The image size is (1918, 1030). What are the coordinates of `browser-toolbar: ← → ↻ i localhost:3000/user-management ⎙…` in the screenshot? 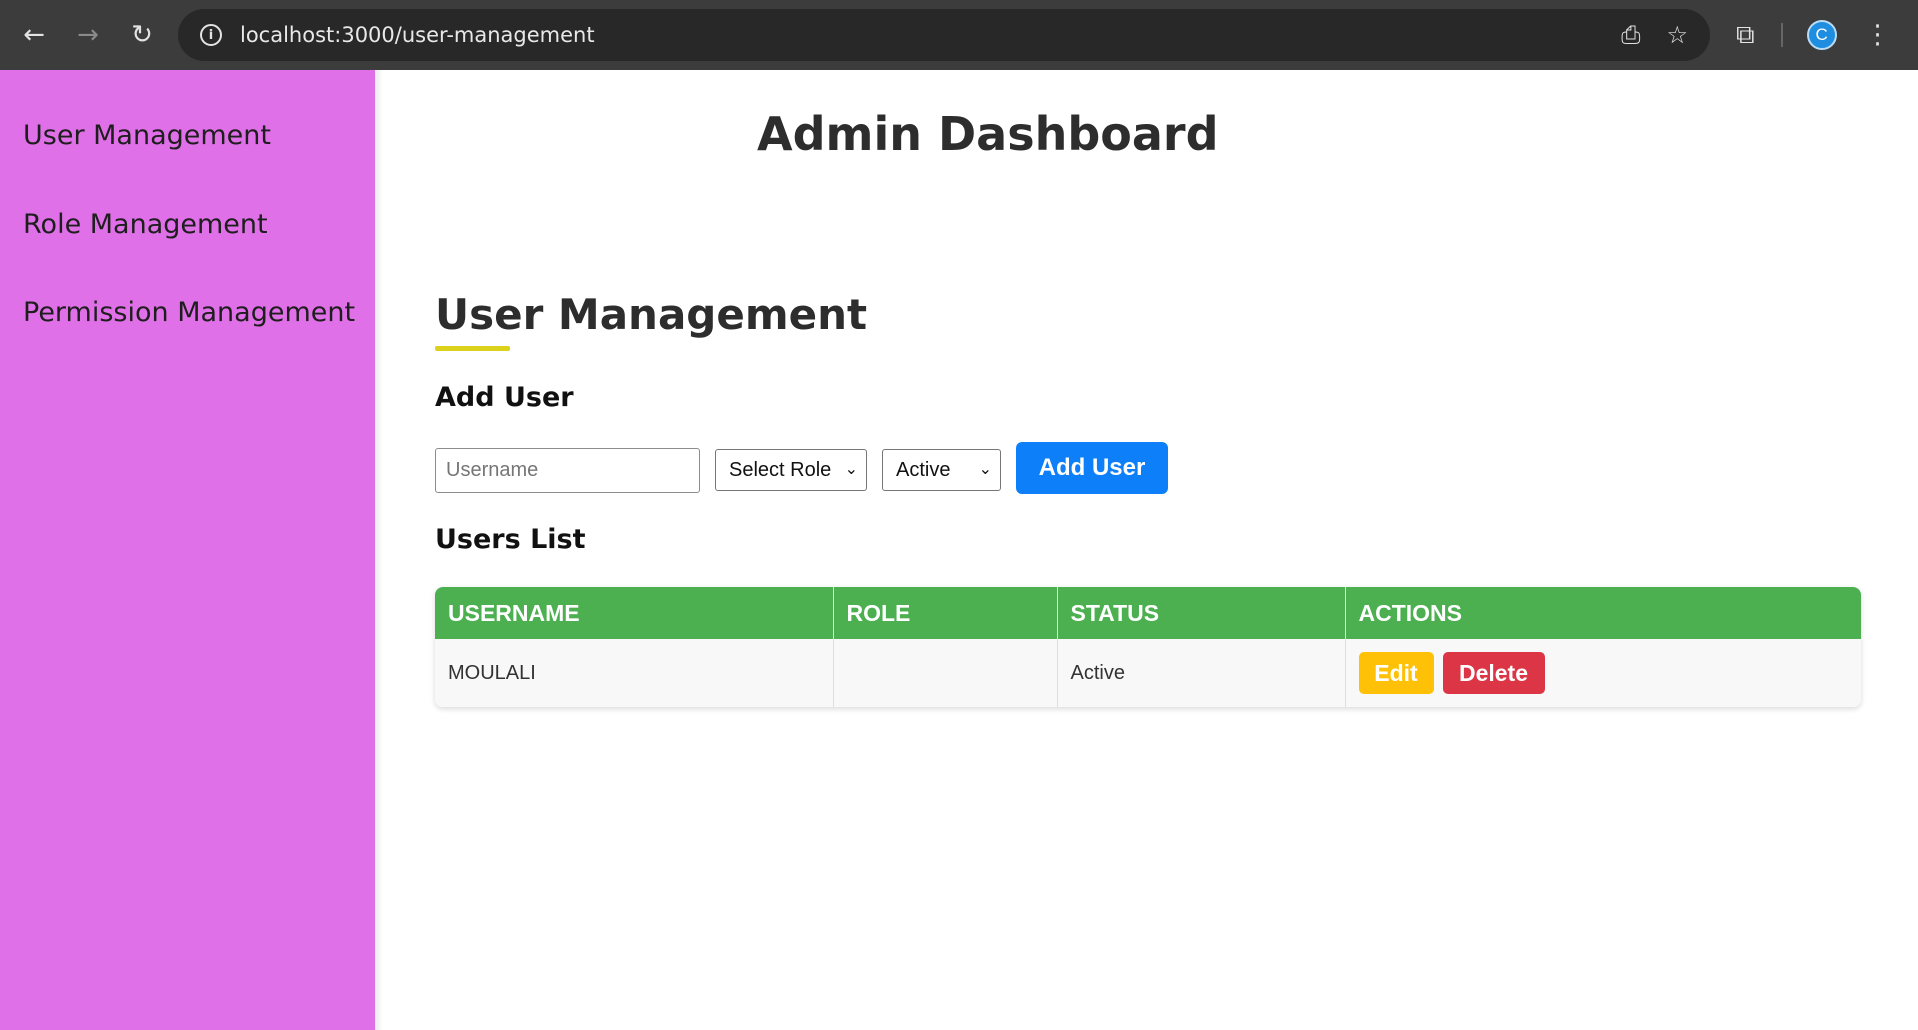 It's located at (959, 35).